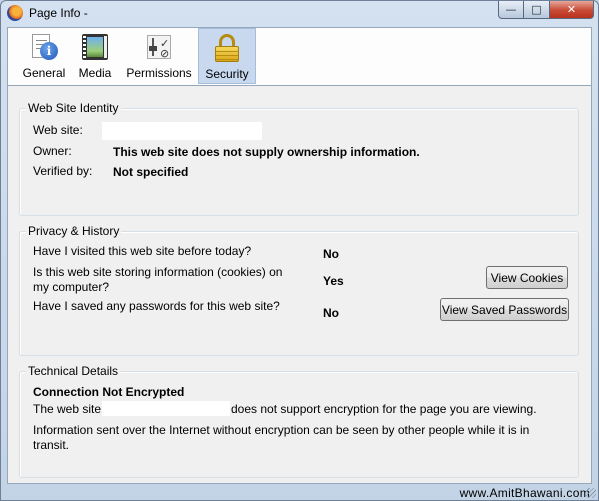  I want to click on watermark-text: www.AmitBhawani.com, so click(524, 493).